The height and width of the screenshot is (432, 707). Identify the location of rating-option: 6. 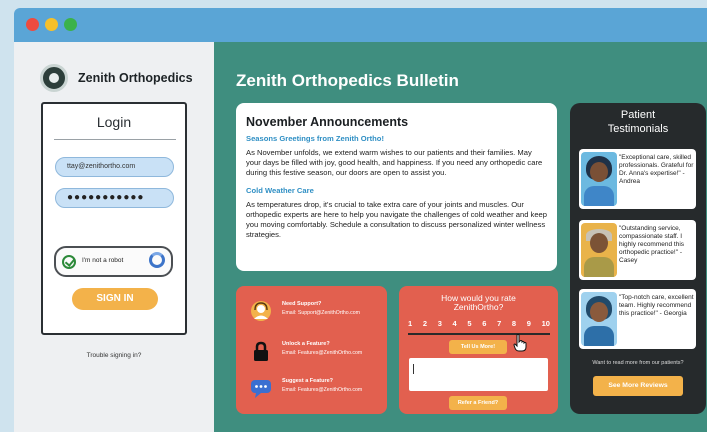
(484, 323).